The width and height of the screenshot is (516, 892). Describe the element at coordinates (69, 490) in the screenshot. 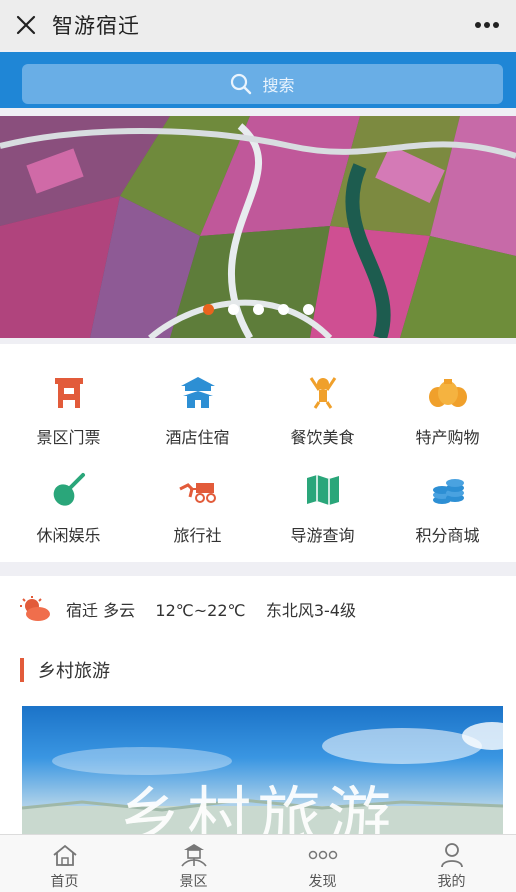

I see `pipa-instrument-icon` at that location.